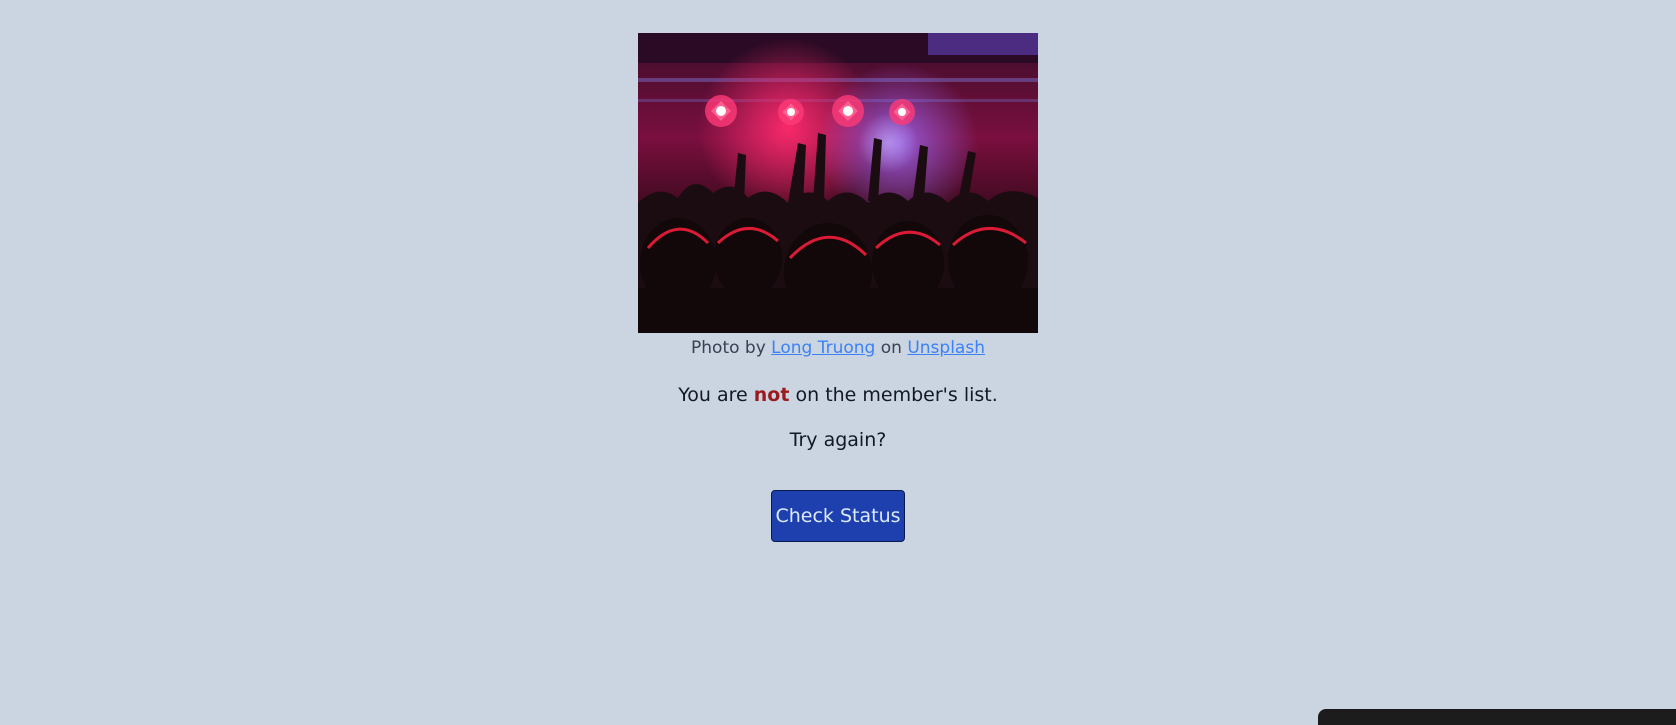  What do you see at coordinates (838, 516) in the screenshot?
I see `check-status-button: Check Status` at bounding box center [838, 516].